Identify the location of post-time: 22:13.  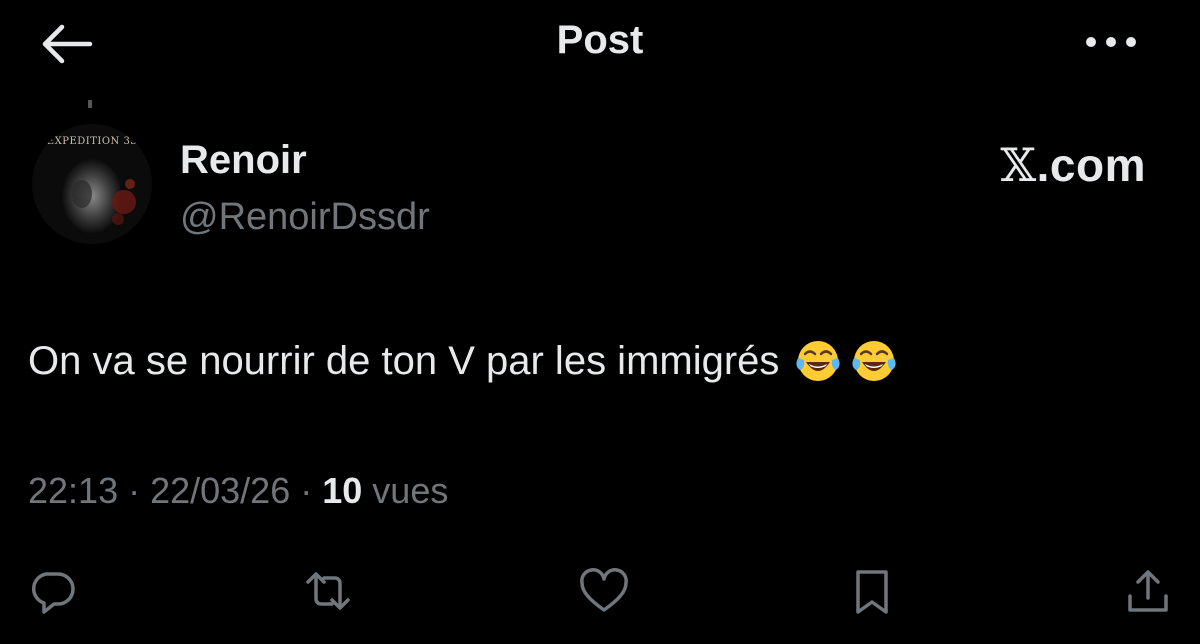
(73, 490).